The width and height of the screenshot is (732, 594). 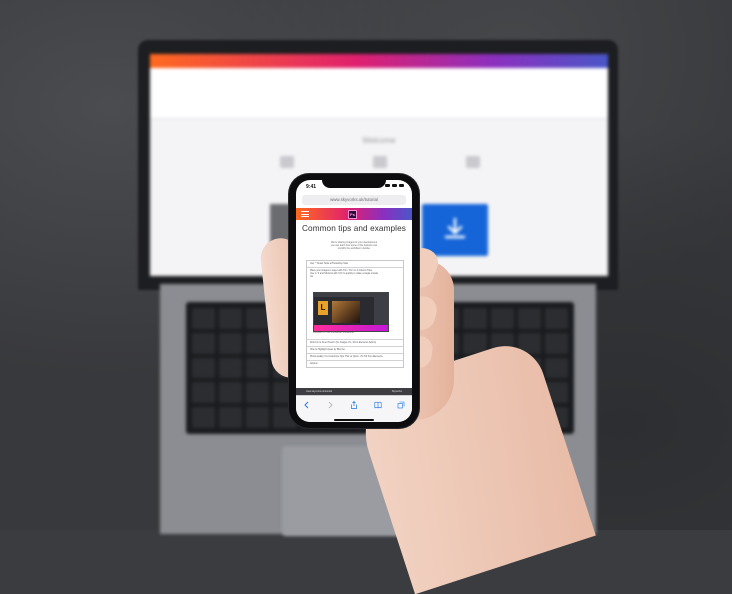 I want to click on wifi-icon, so click(x=394, y=185).